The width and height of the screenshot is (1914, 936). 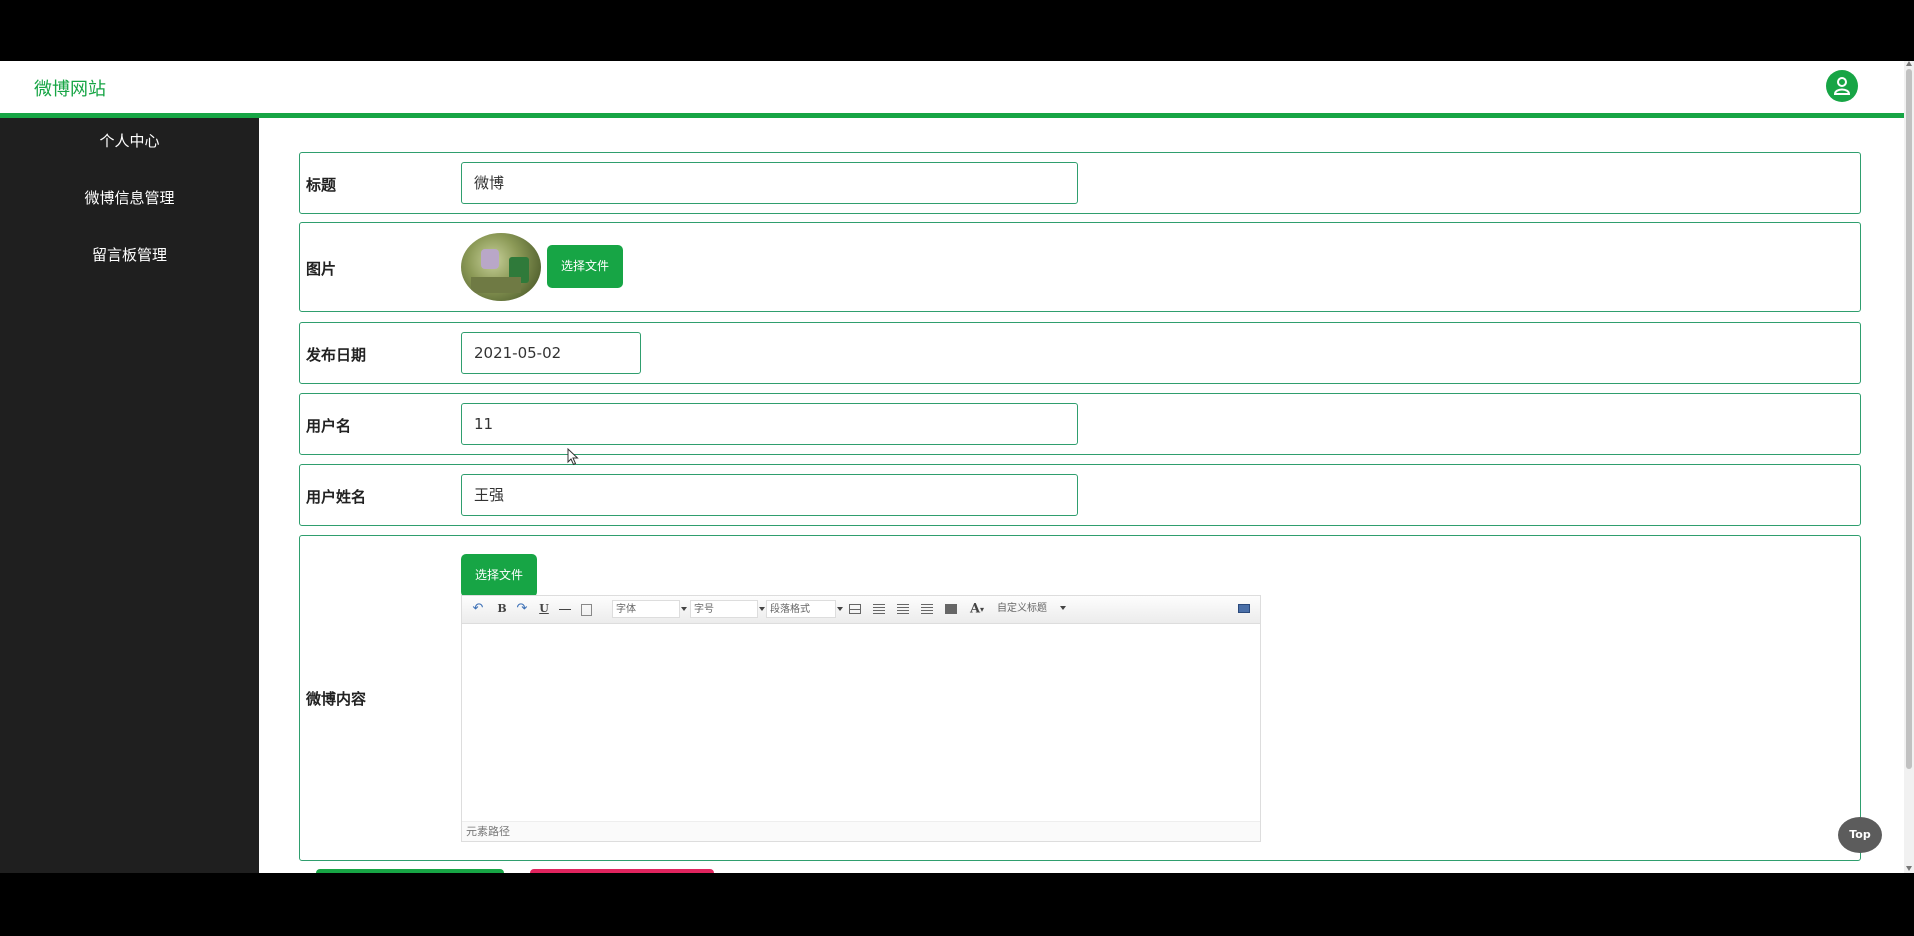 What do you see at coordinates (501, 267) in the screenshot?
I see `image-thumbnail` at bounding box center [501, 267].